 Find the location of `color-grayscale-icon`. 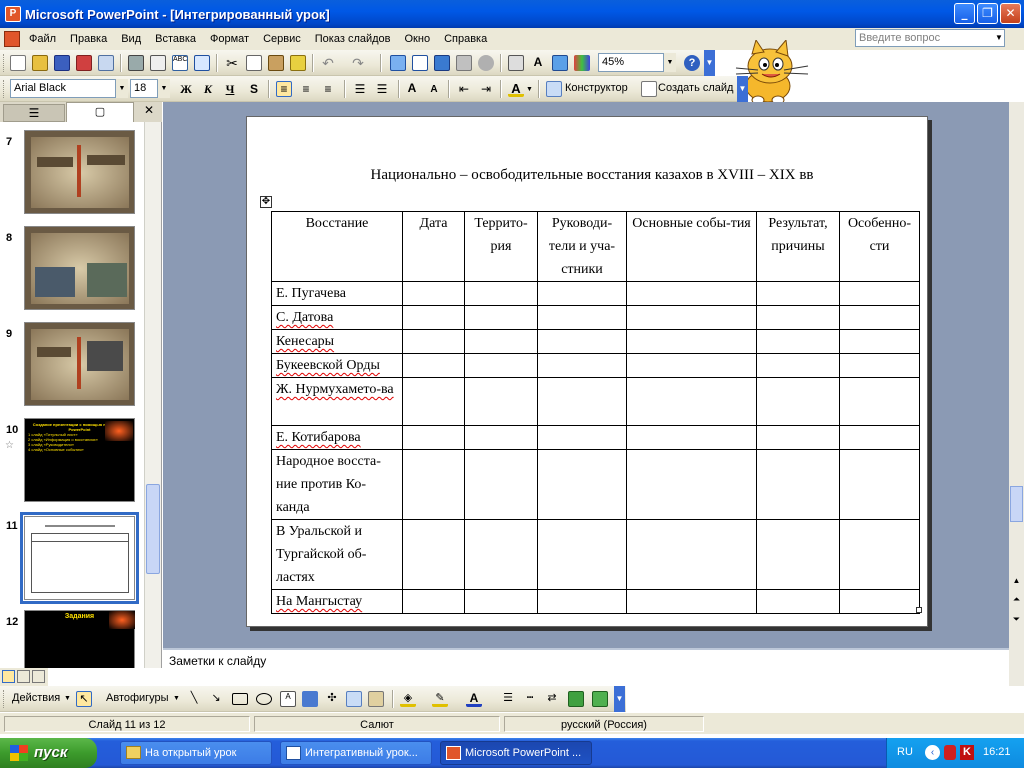

color-grayscale-icon is located at coordinates (582, 63).